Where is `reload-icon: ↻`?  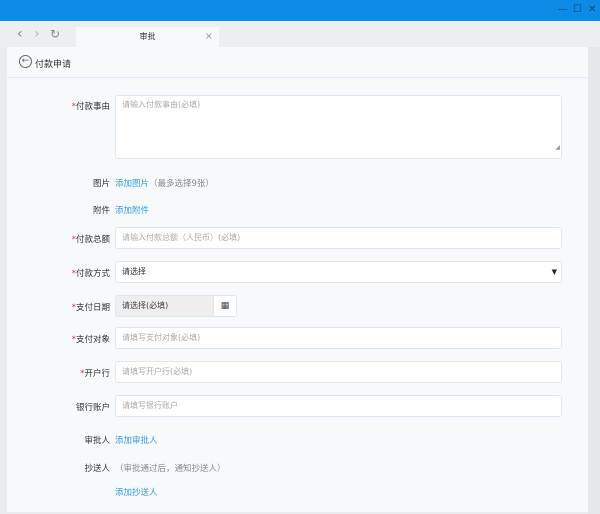
reload-icon: ↻ is located at coordinates (55, 34).